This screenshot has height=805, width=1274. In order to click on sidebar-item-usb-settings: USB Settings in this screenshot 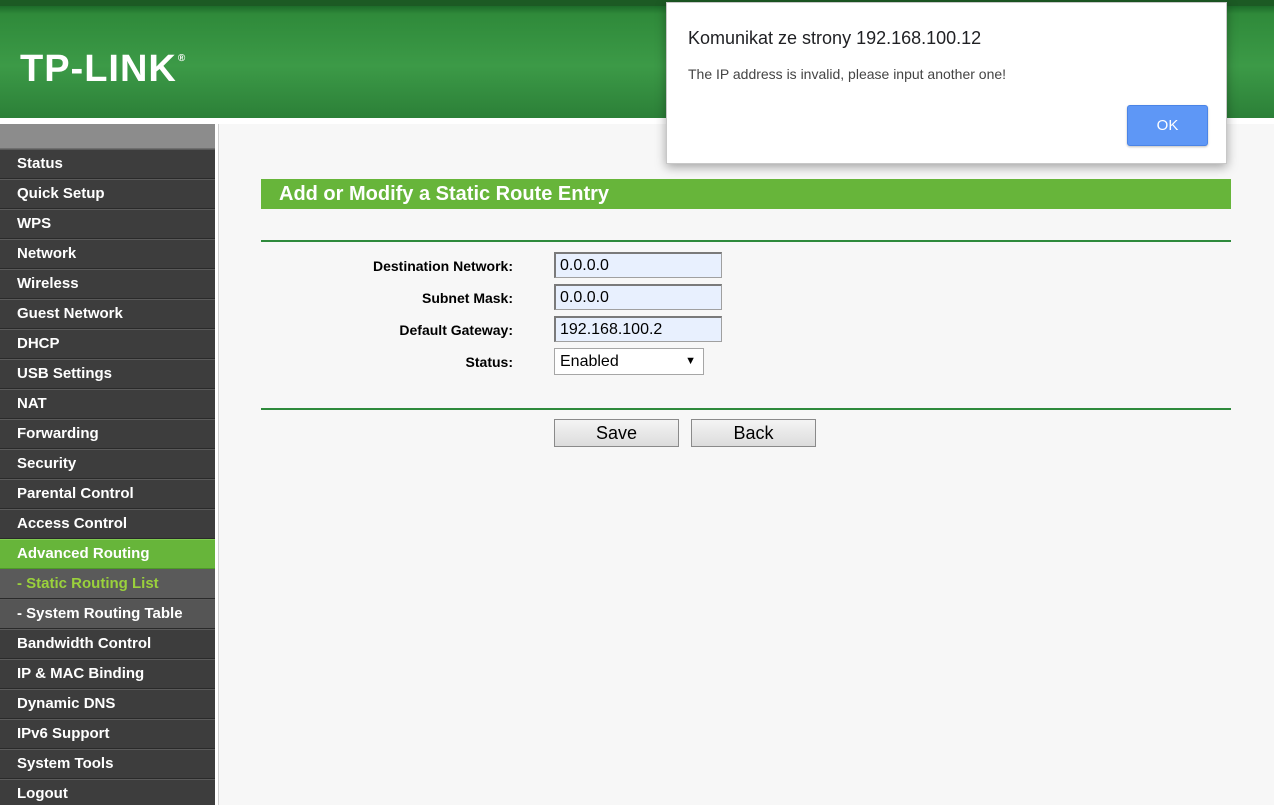, I will do `click(107, 374)`.